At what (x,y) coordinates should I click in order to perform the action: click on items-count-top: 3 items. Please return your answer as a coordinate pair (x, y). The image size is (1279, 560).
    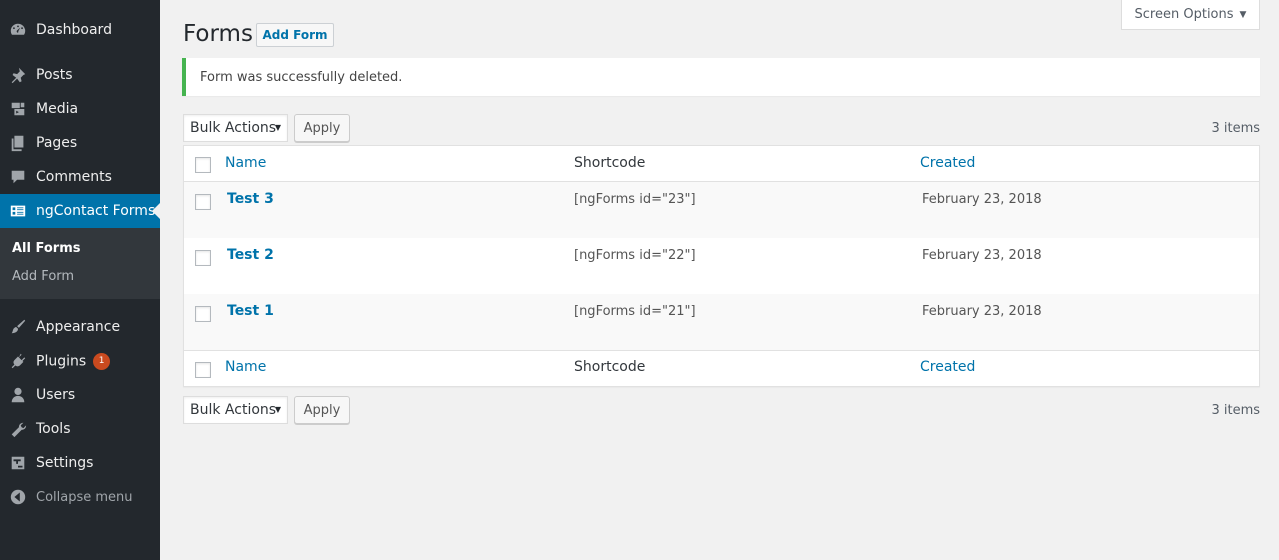
    Looking at the image, I should click on (1235, 128).